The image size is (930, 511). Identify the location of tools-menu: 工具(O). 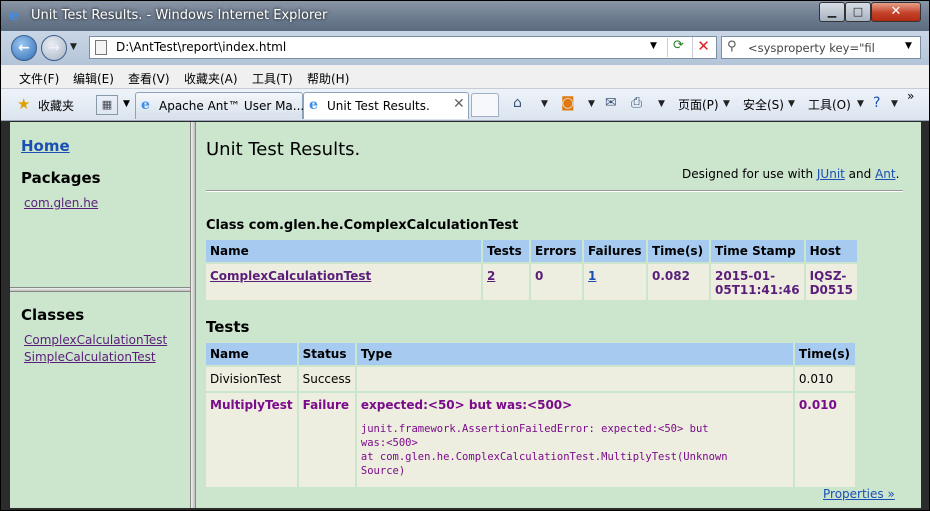
(829, 104).